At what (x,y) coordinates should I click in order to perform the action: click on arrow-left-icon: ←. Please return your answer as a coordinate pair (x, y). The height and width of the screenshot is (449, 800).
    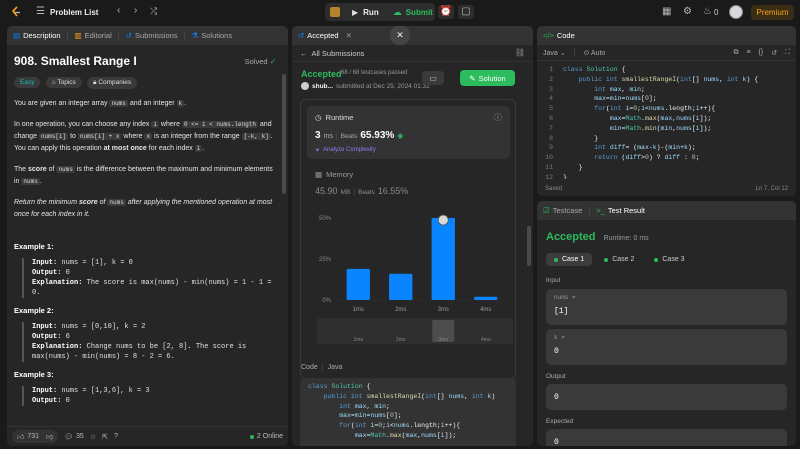
    Looking at the image, I should click on (304, 53).